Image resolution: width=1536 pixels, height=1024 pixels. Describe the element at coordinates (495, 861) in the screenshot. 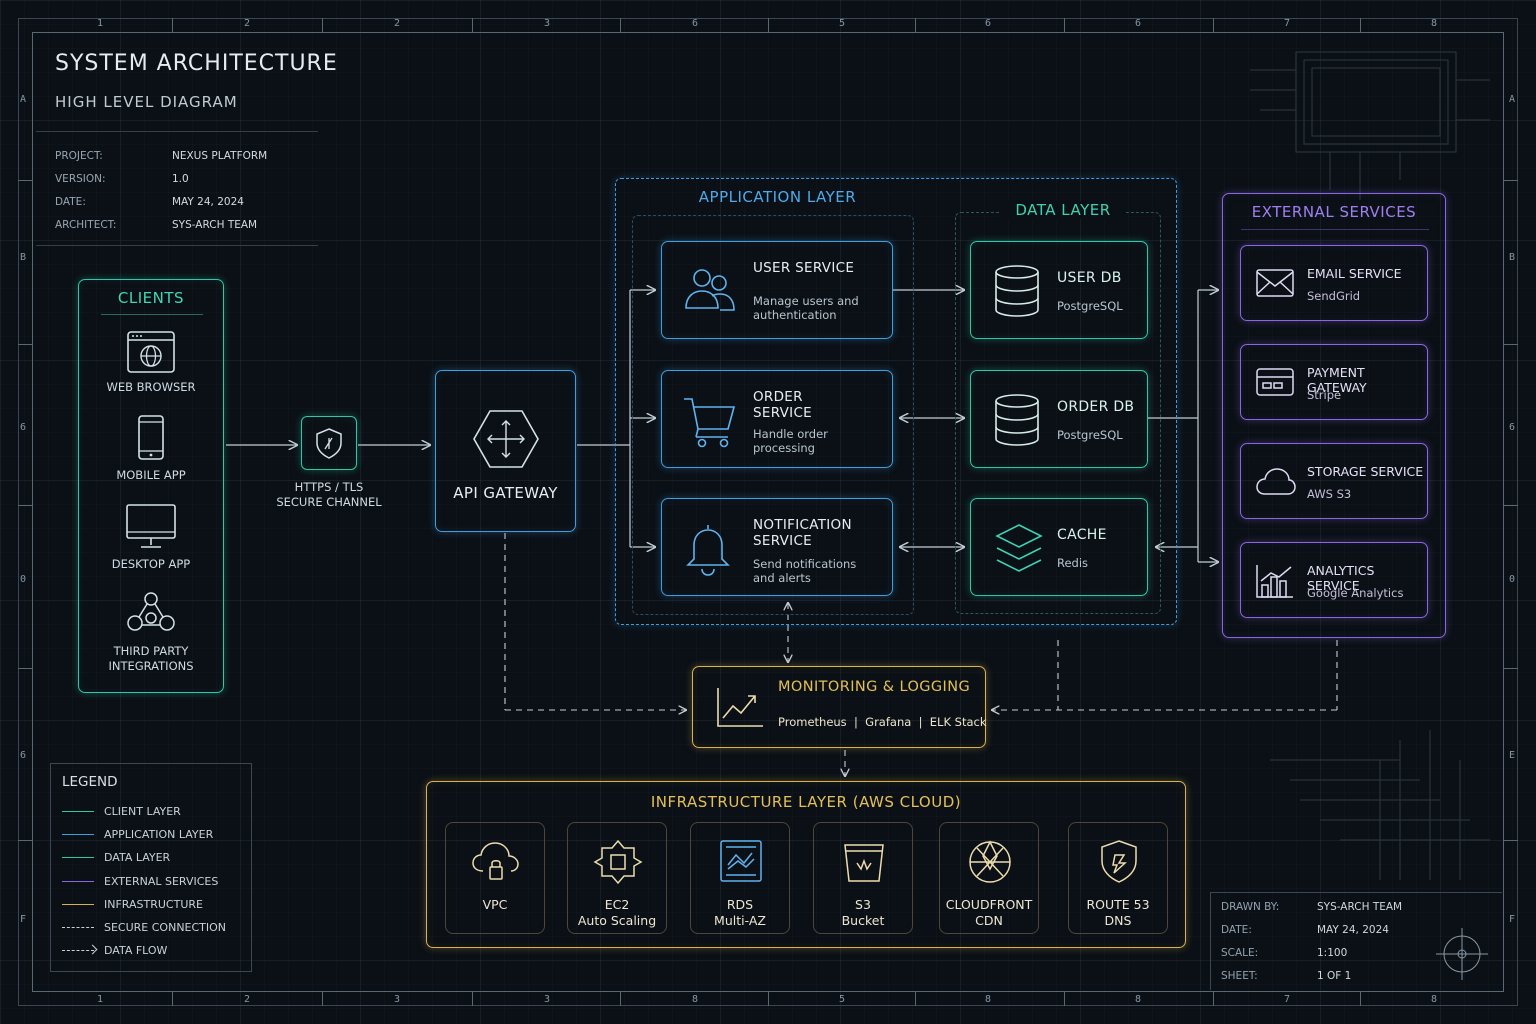

I see `cloud-lock-icon` at that location.